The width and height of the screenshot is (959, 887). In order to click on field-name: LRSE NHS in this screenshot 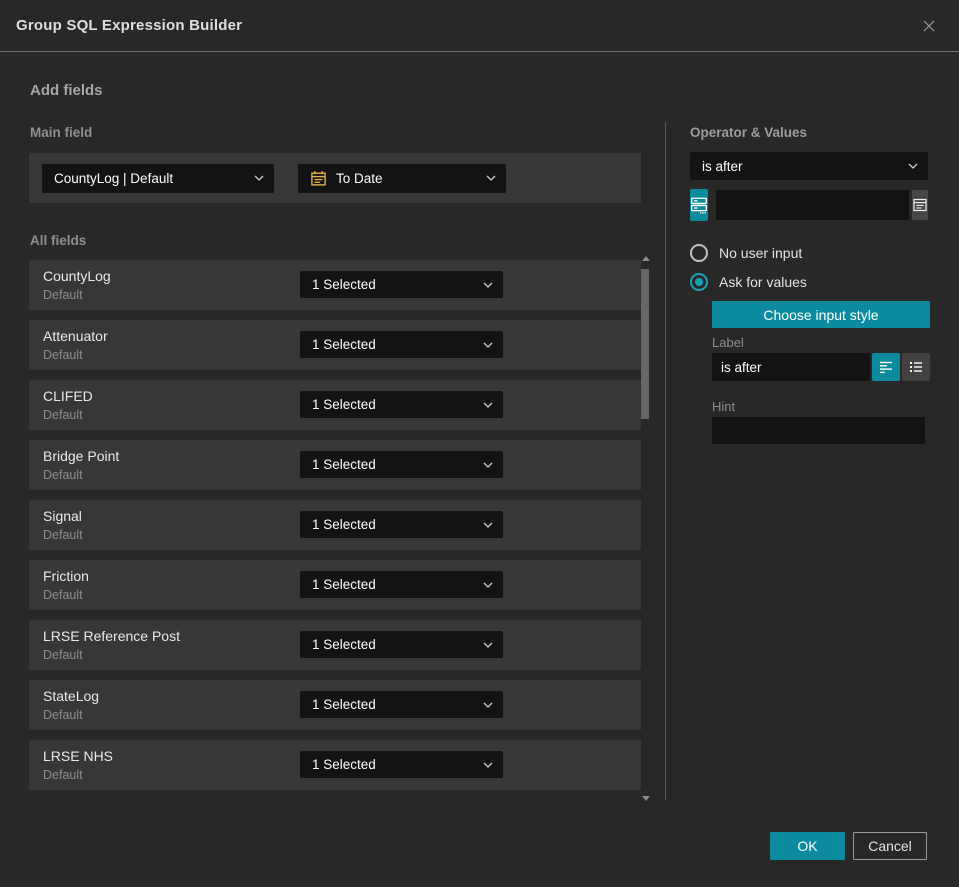, I will do `click(78, 756)`.